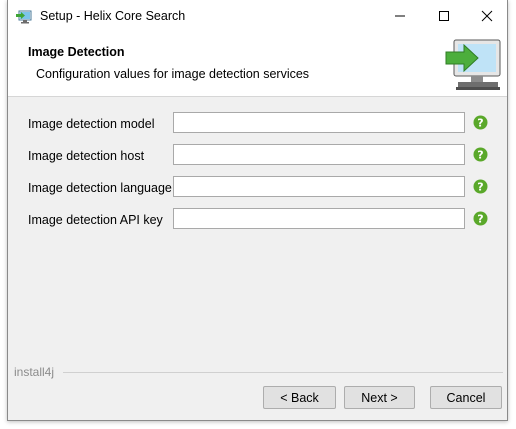 This screenshot has width=516, height=429. I want to click on minimize-button, so click(400, 16).